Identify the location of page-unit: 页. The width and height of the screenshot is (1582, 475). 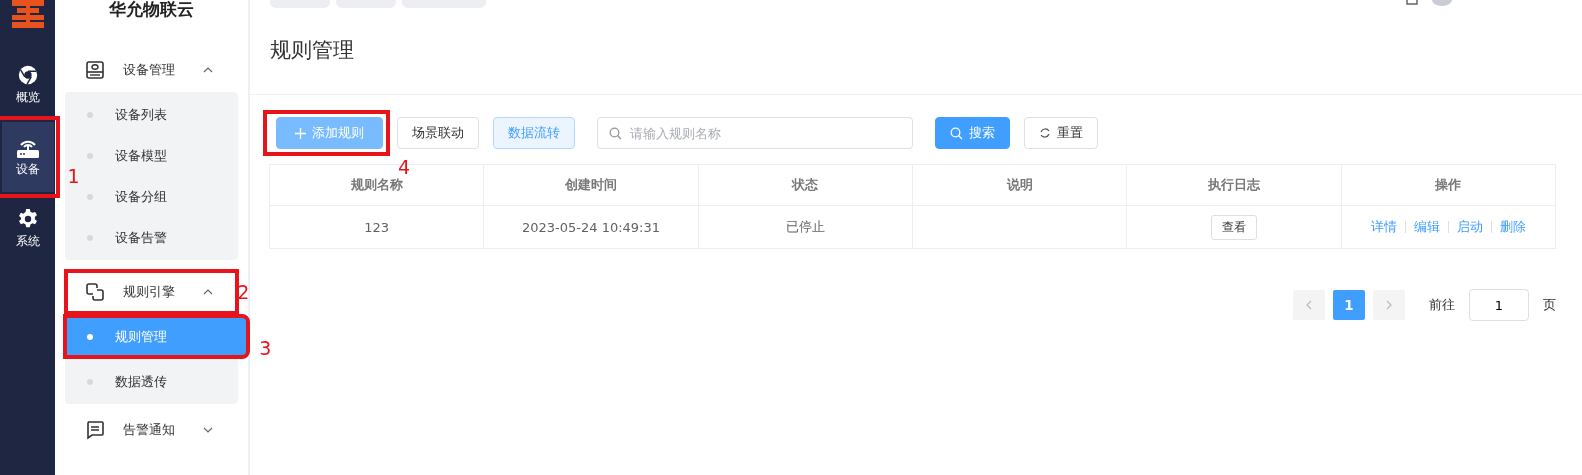
(1549, 305).